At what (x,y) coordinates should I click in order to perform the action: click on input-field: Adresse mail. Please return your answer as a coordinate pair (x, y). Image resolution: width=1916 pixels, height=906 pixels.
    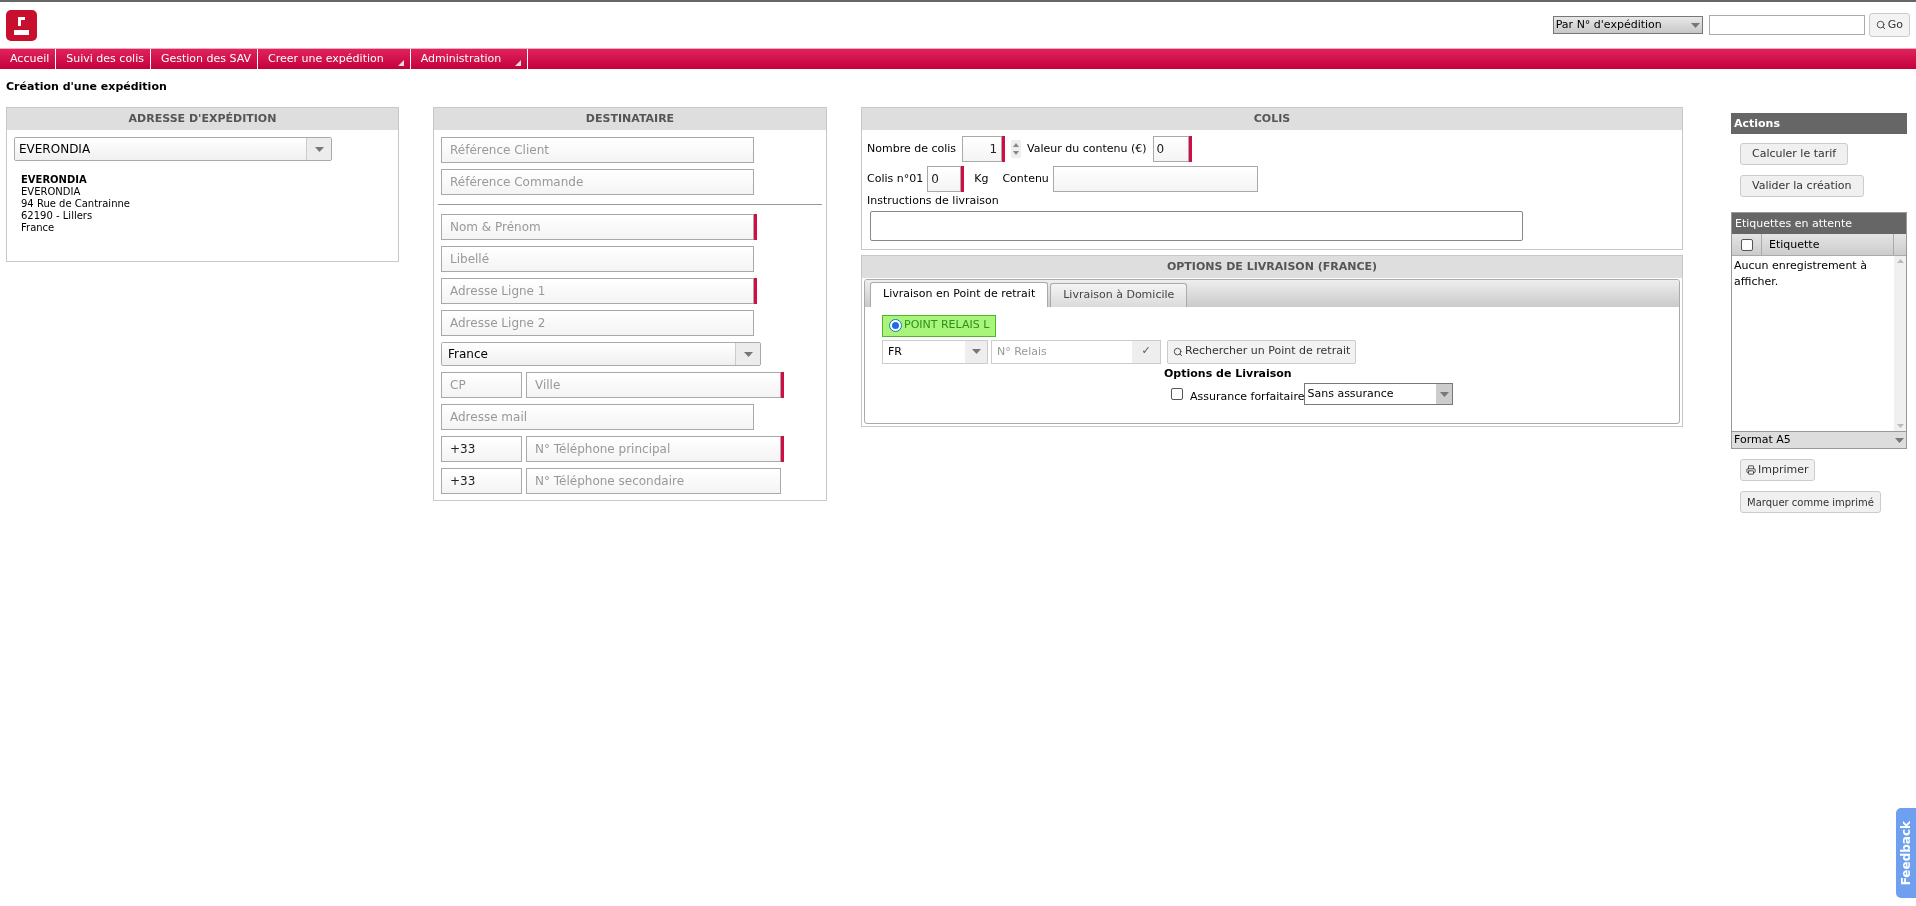
    Looking at the image, I should click on (597, 417).